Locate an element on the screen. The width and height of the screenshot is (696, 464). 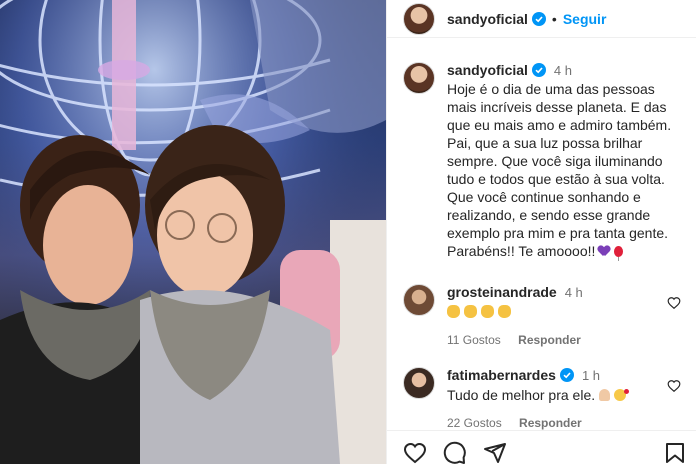
follow-button: Seguir is located at coordinates (585, 19).